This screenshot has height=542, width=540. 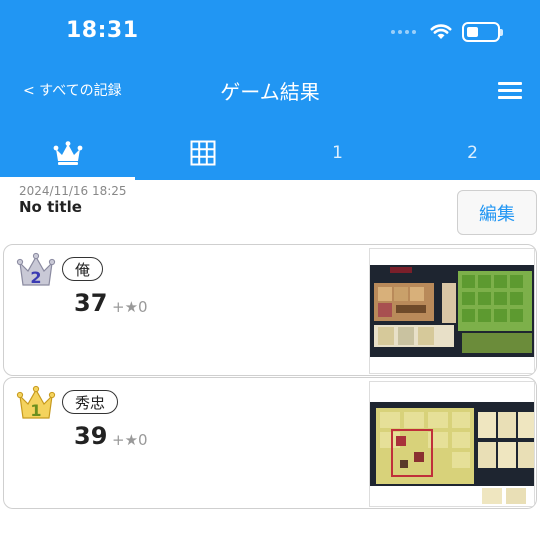 What do you see at coordinates (91, 436) in the screenshot?
I see `score-value: 39` at bounding box center [91, 436].